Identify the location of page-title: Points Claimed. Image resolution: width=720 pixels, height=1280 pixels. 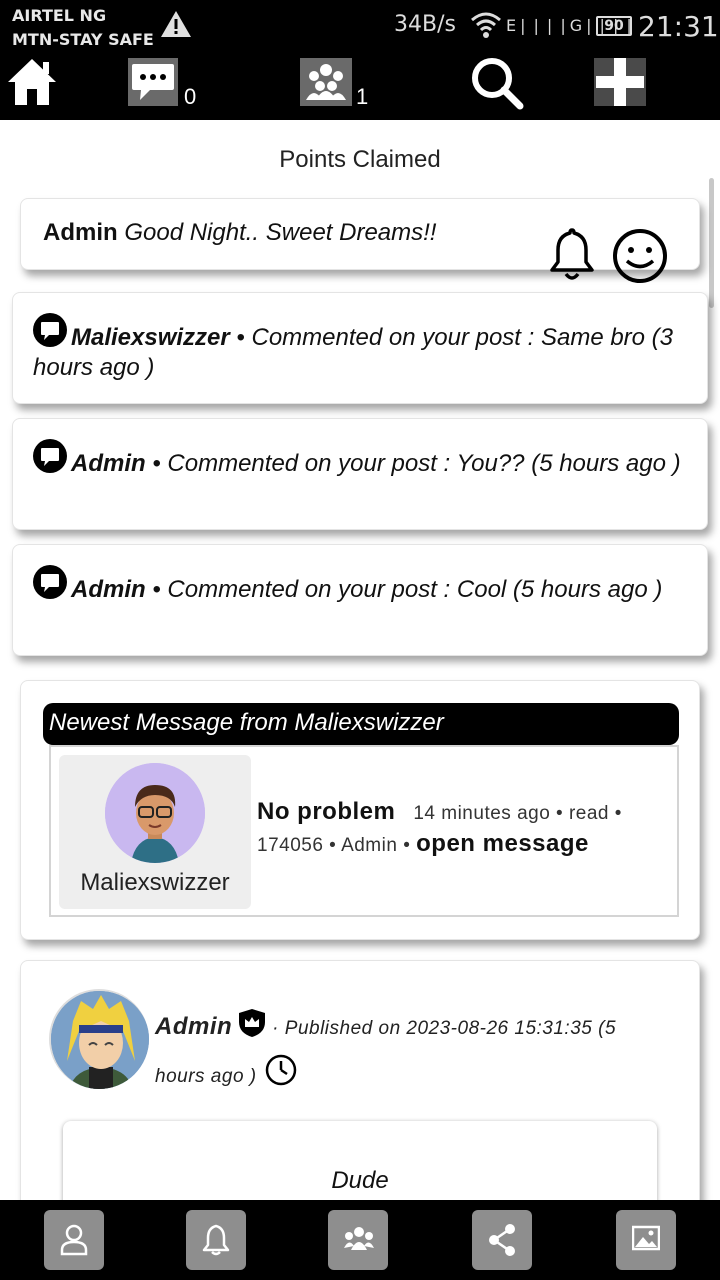
(360, 159).